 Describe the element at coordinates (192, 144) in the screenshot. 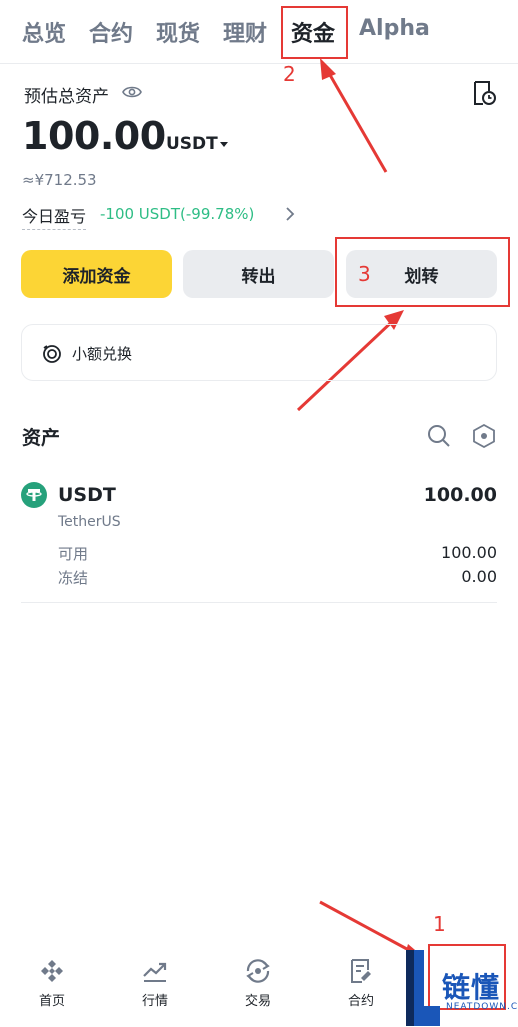

I see `currency-selector: USDT` at that location.